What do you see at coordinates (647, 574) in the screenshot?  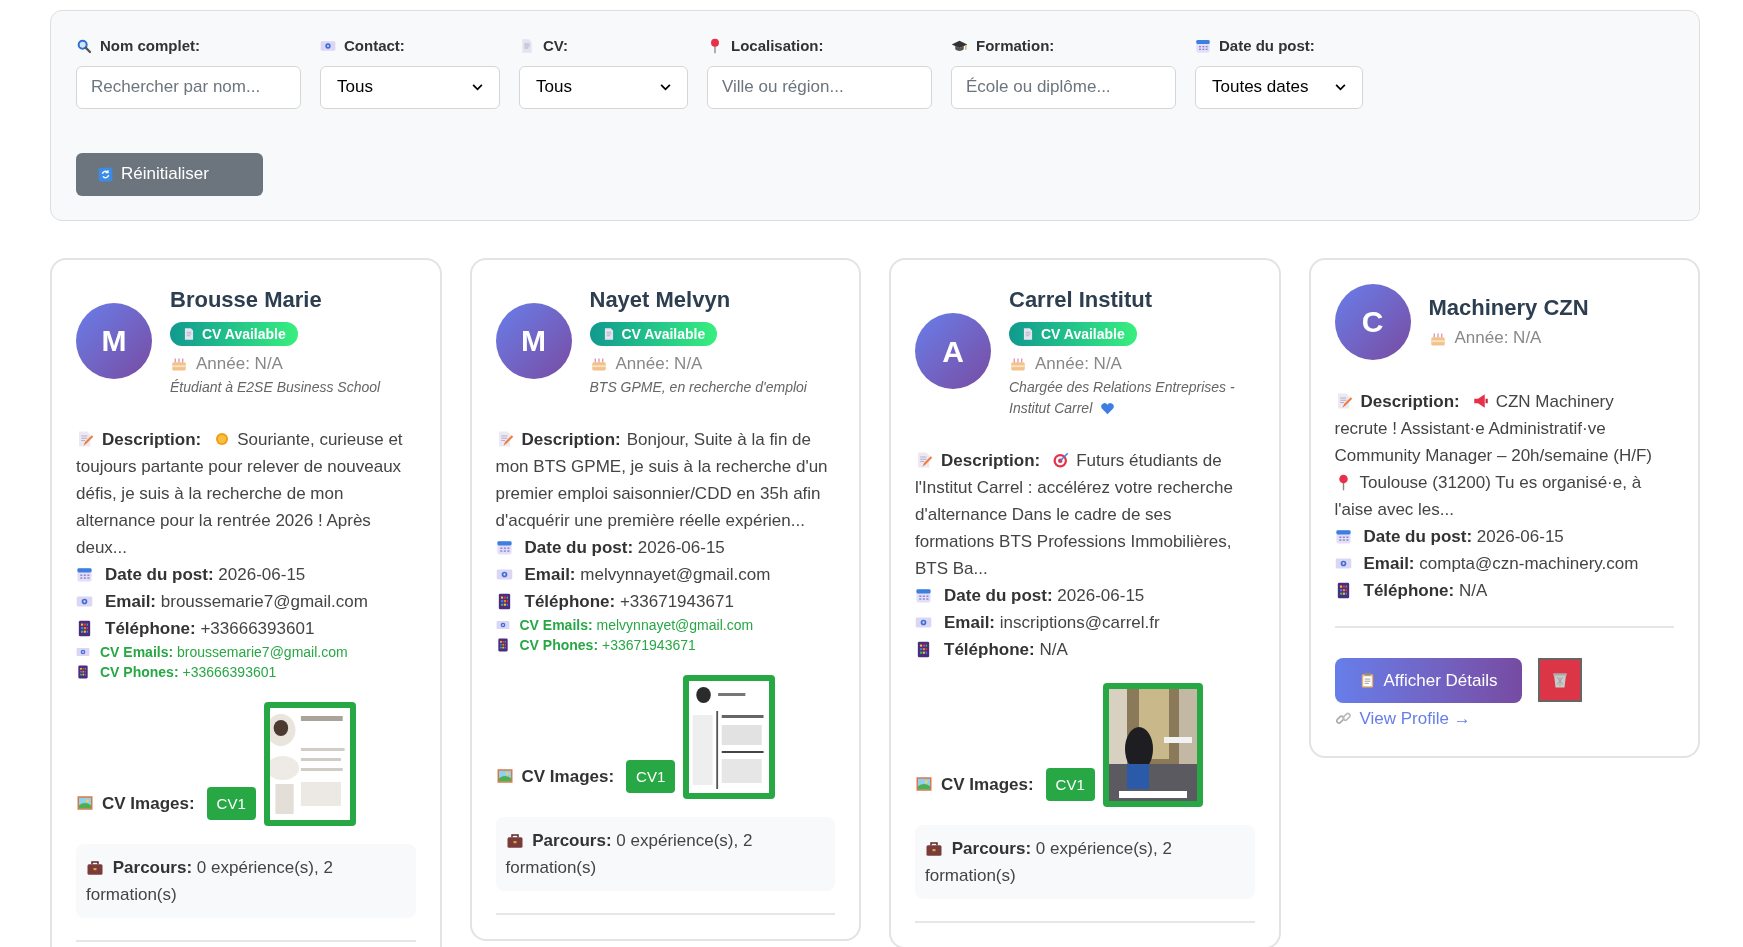 I see `field-text: Email: melvynnayet@gmail.com` at bounding box center [647, 574].